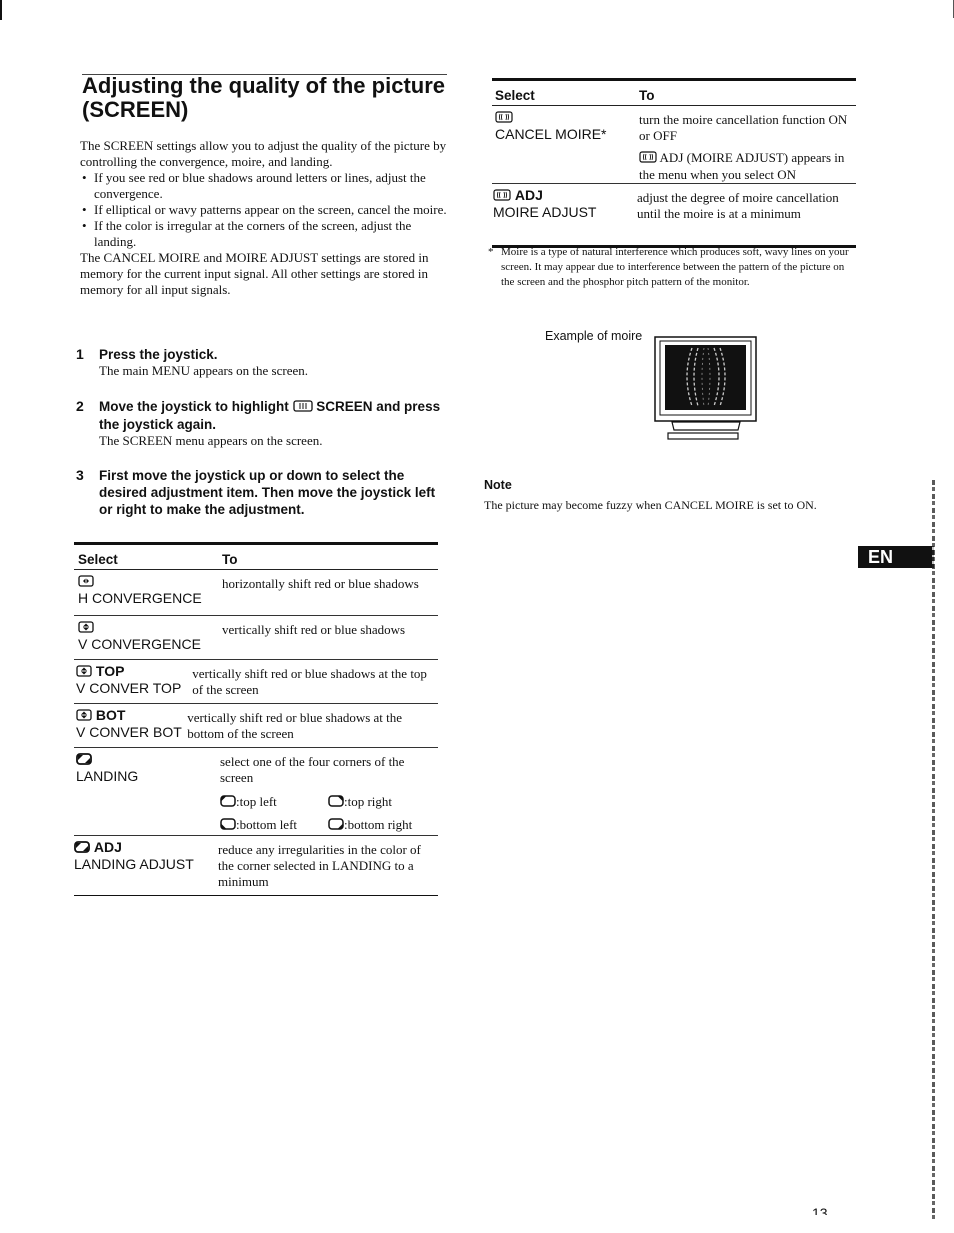  I want to click on step-description: The main MENU appears on the screen., so click(204, 370).